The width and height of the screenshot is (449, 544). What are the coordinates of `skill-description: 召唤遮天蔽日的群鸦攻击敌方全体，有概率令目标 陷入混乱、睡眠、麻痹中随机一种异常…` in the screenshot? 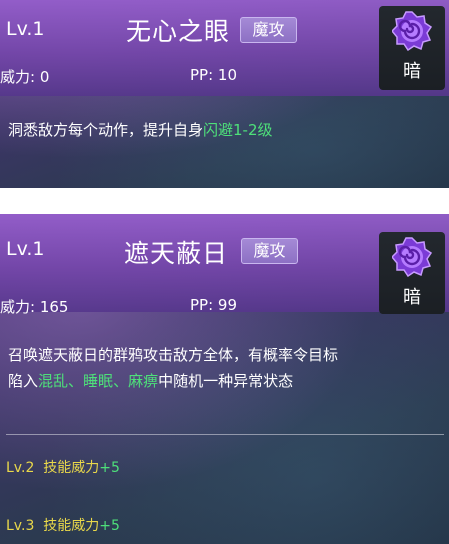 It's located at (208, 368).